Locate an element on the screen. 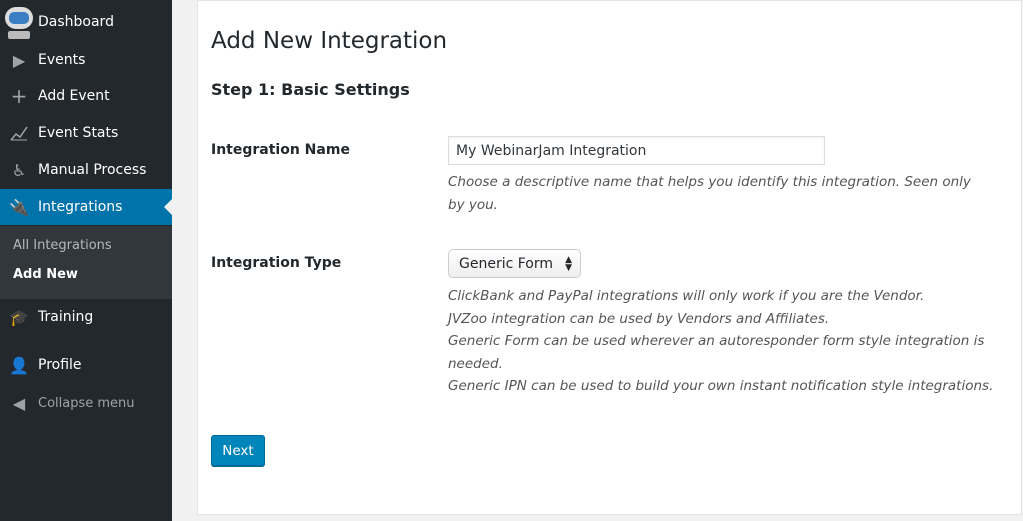 The width and height of the screenshot is (1023, 521). sidebar-item-event-stats: Event Stats is located at coordinates (86, 133).